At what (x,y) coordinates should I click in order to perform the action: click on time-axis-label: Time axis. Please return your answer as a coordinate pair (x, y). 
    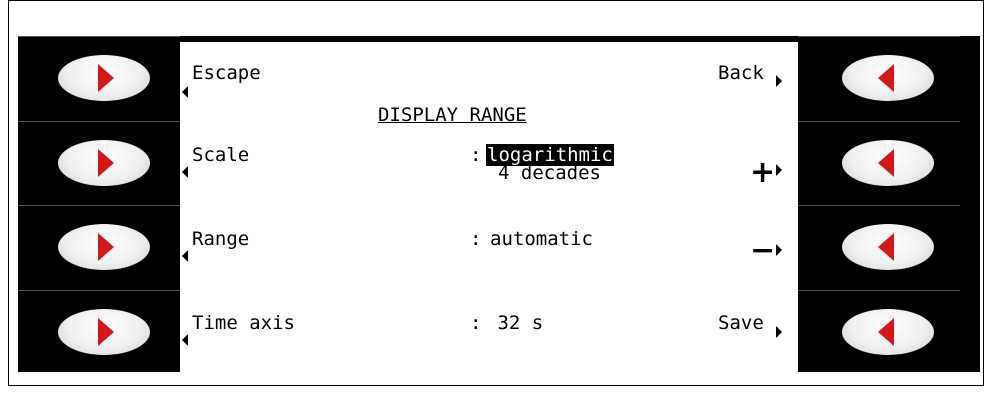
    Looking at the image, I should click on (243, 323).